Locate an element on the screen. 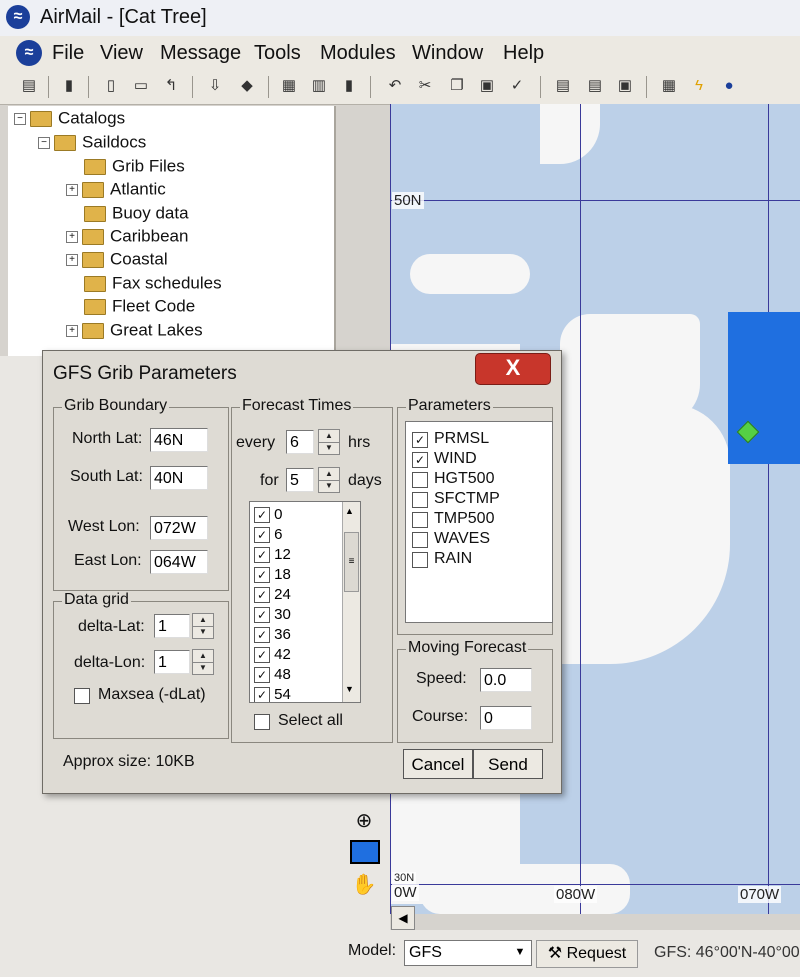 This screenshot has width=800, height=977. delta-lon-spinner: ▲ ▼ is located at coordinates (203, 662).